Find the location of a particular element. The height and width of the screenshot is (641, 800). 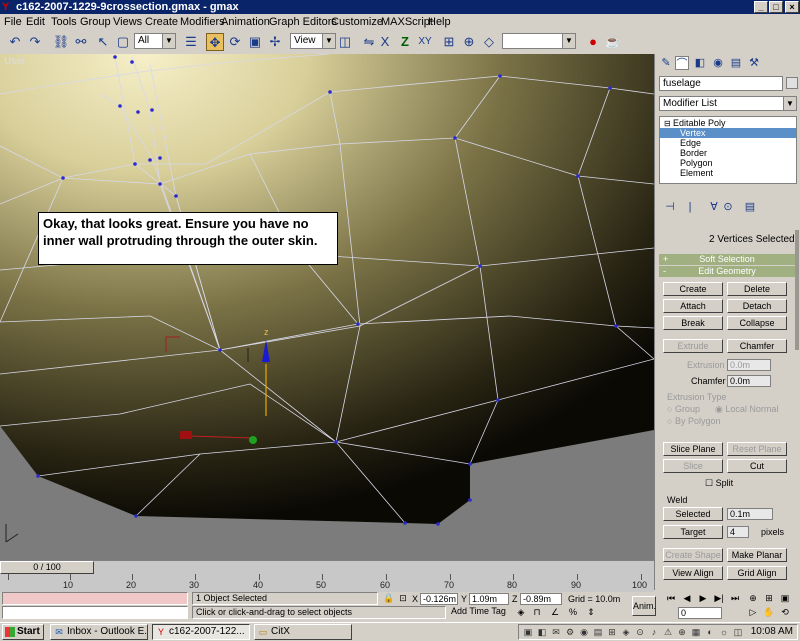

group-radio: ○ Group is located at coordinates (683, 409).